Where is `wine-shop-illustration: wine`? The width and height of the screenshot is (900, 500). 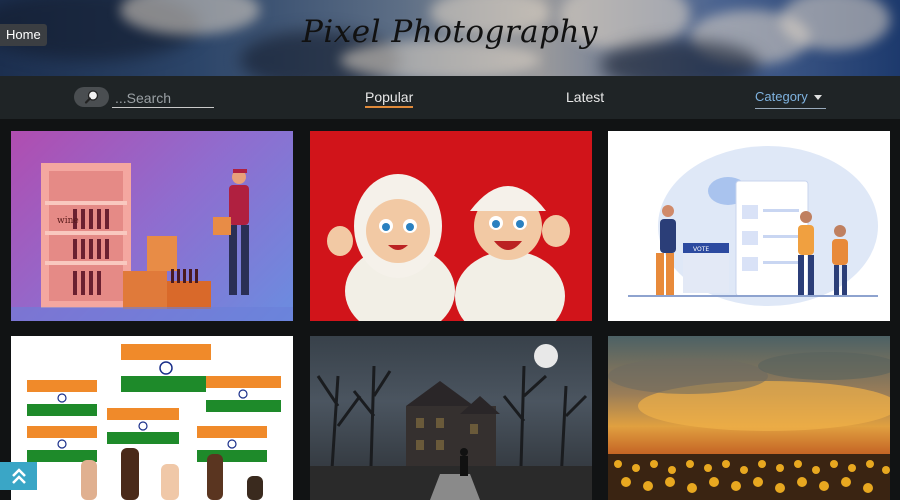
wine-shop-illustration: wine is located at coordinates (152, 242).